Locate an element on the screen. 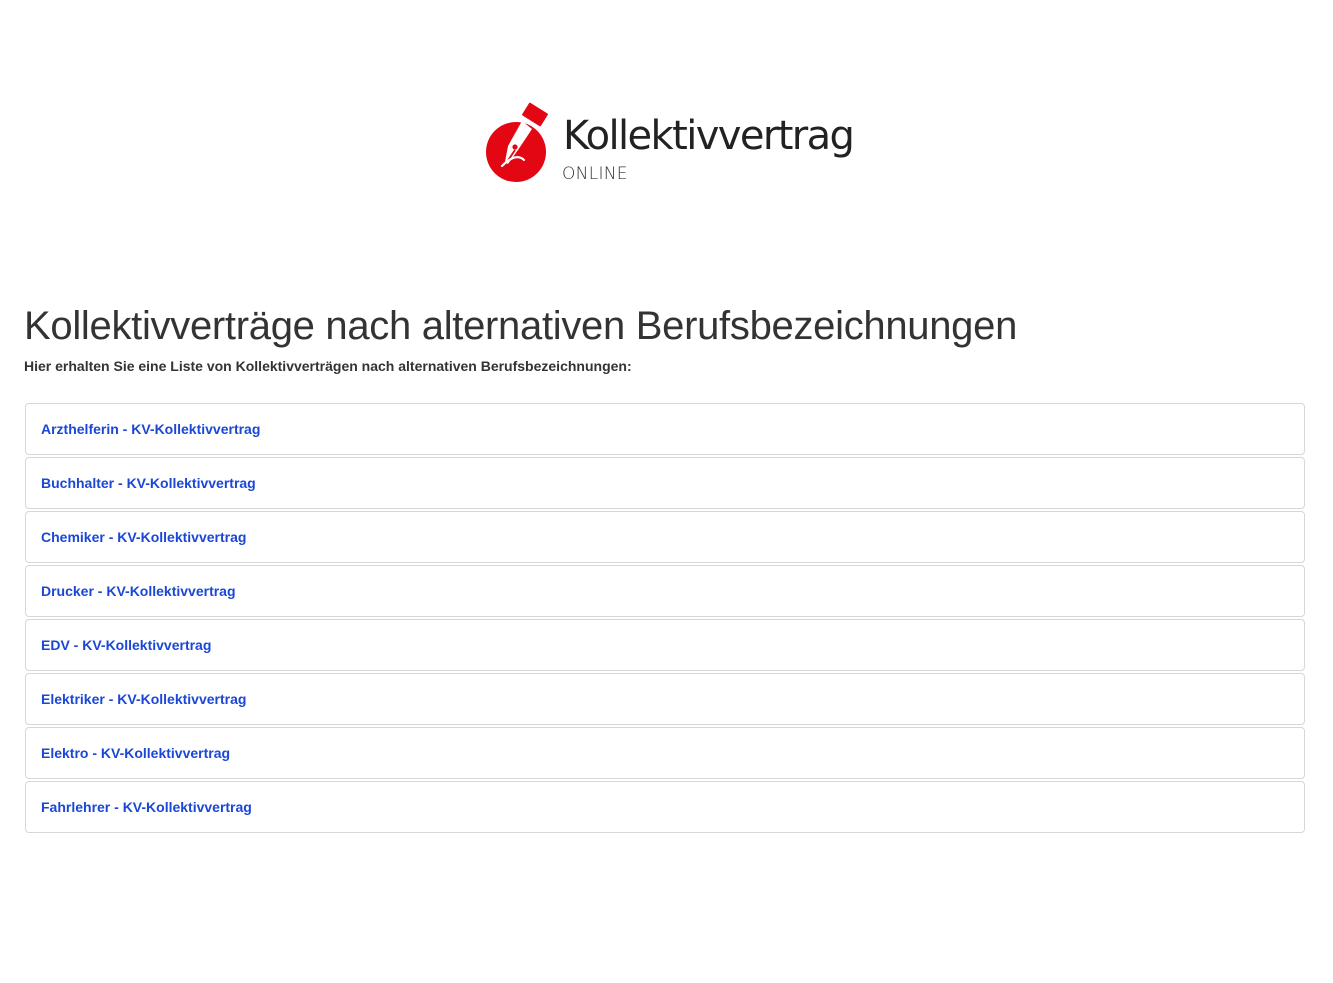 This screenshot has width=1333, height=983. list-item-link: EDV - KV-Kollektivvertrag is located at coordinates (126, 645).